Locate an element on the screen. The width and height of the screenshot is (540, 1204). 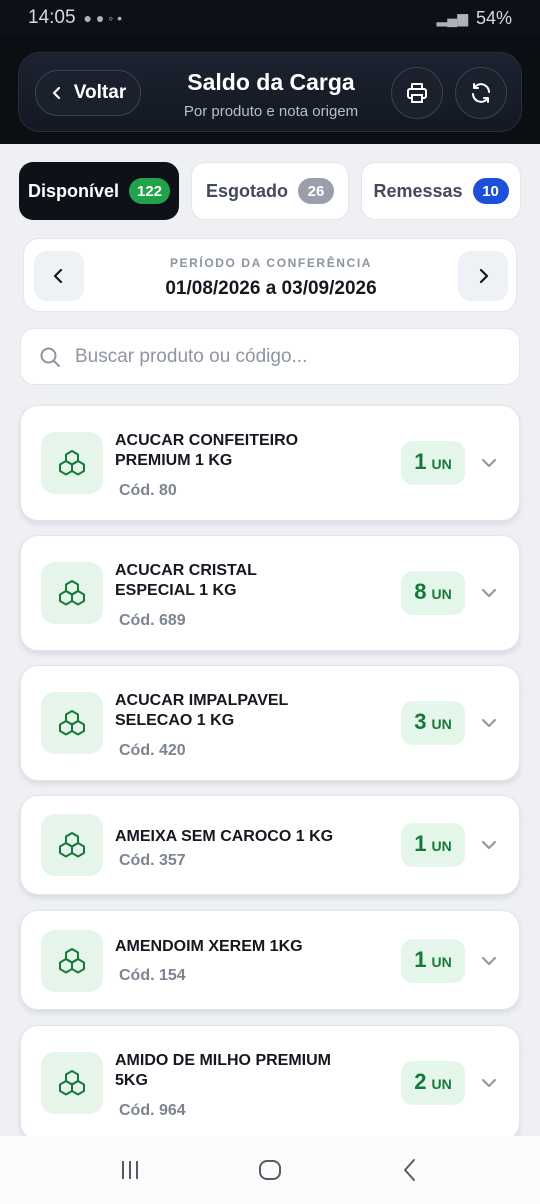
count-badge: 10 is located at coordinates (490, 191).